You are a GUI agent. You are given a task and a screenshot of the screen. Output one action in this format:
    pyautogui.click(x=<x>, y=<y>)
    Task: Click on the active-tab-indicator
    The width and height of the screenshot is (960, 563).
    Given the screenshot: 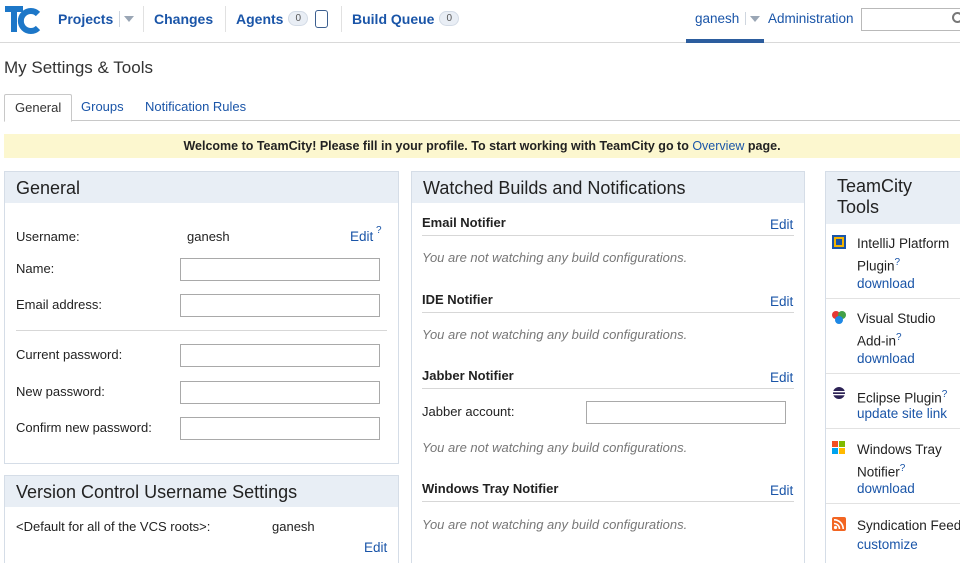 What is the action you would take?
    pyautogui.click(x=725, y=41)
    